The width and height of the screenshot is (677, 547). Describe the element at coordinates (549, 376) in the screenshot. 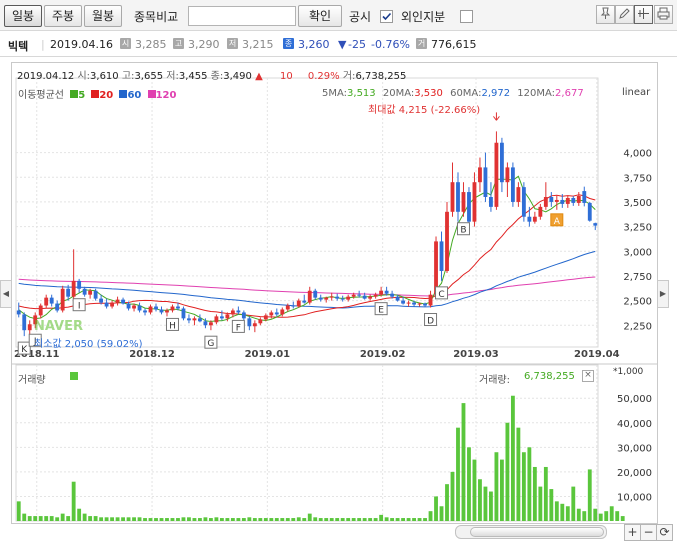

I see `volume-readout-value: 6,738,255` at that location.